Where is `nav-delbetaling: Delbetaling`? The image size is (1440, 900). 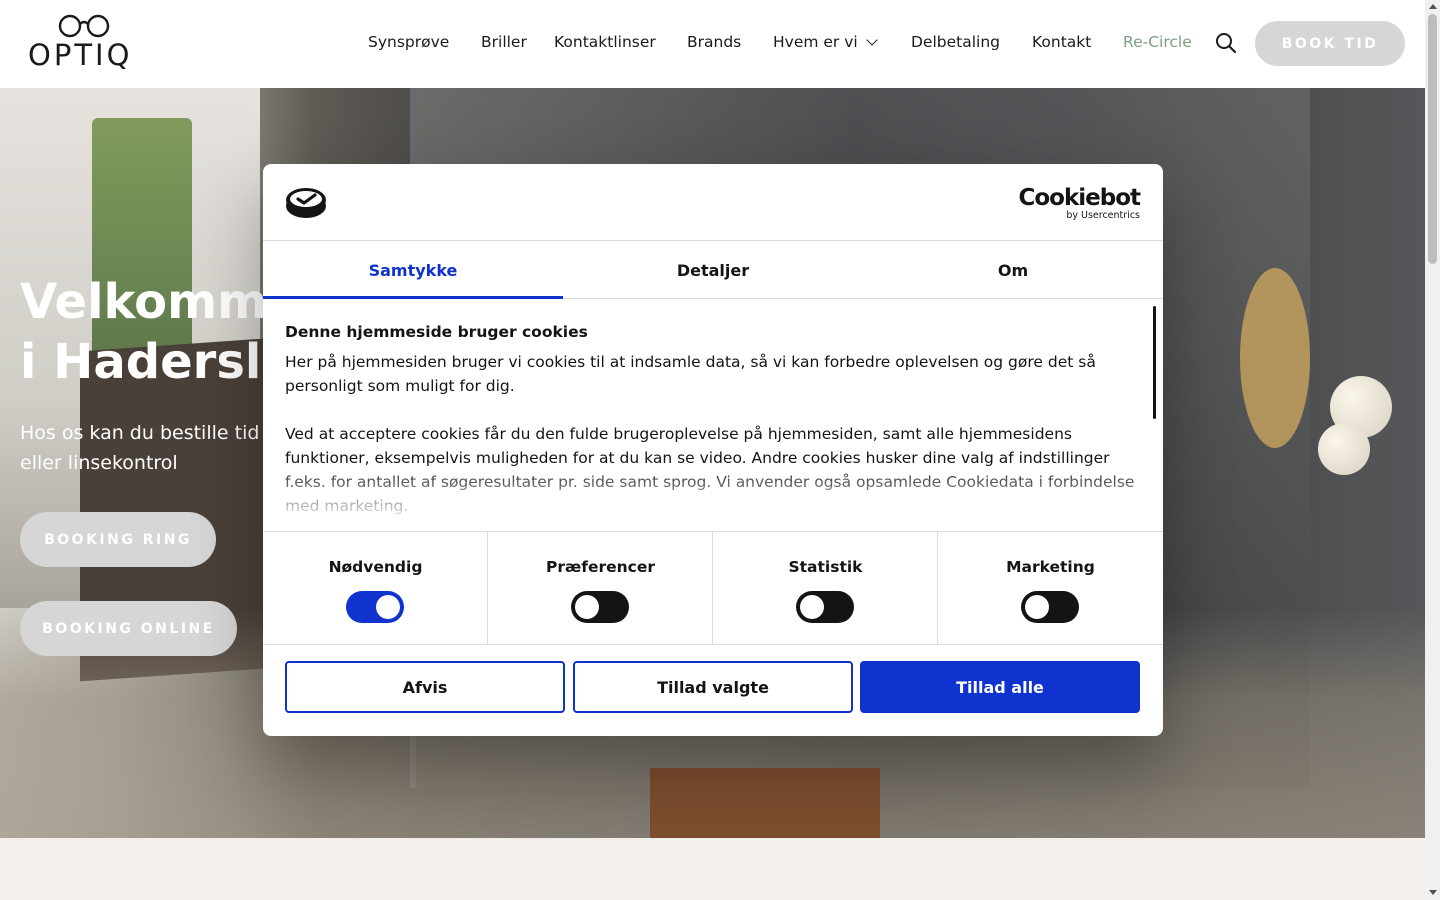 nav-delbetaling: Delbetaling is located at coordinates (955, 42).